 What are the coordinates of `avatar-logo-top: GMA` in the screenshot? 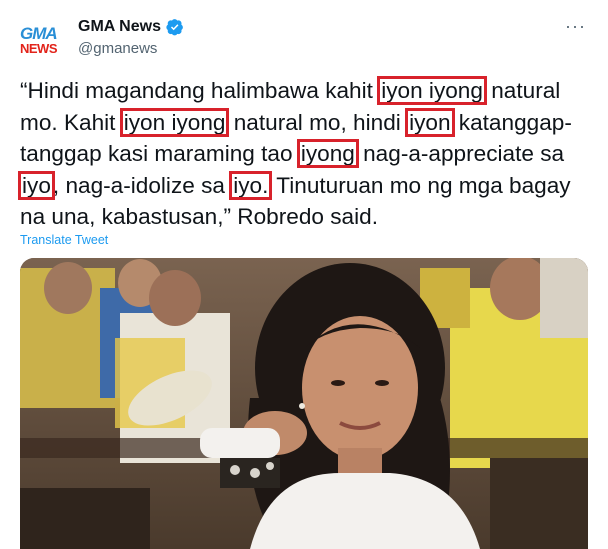 It's located at (39, 33).